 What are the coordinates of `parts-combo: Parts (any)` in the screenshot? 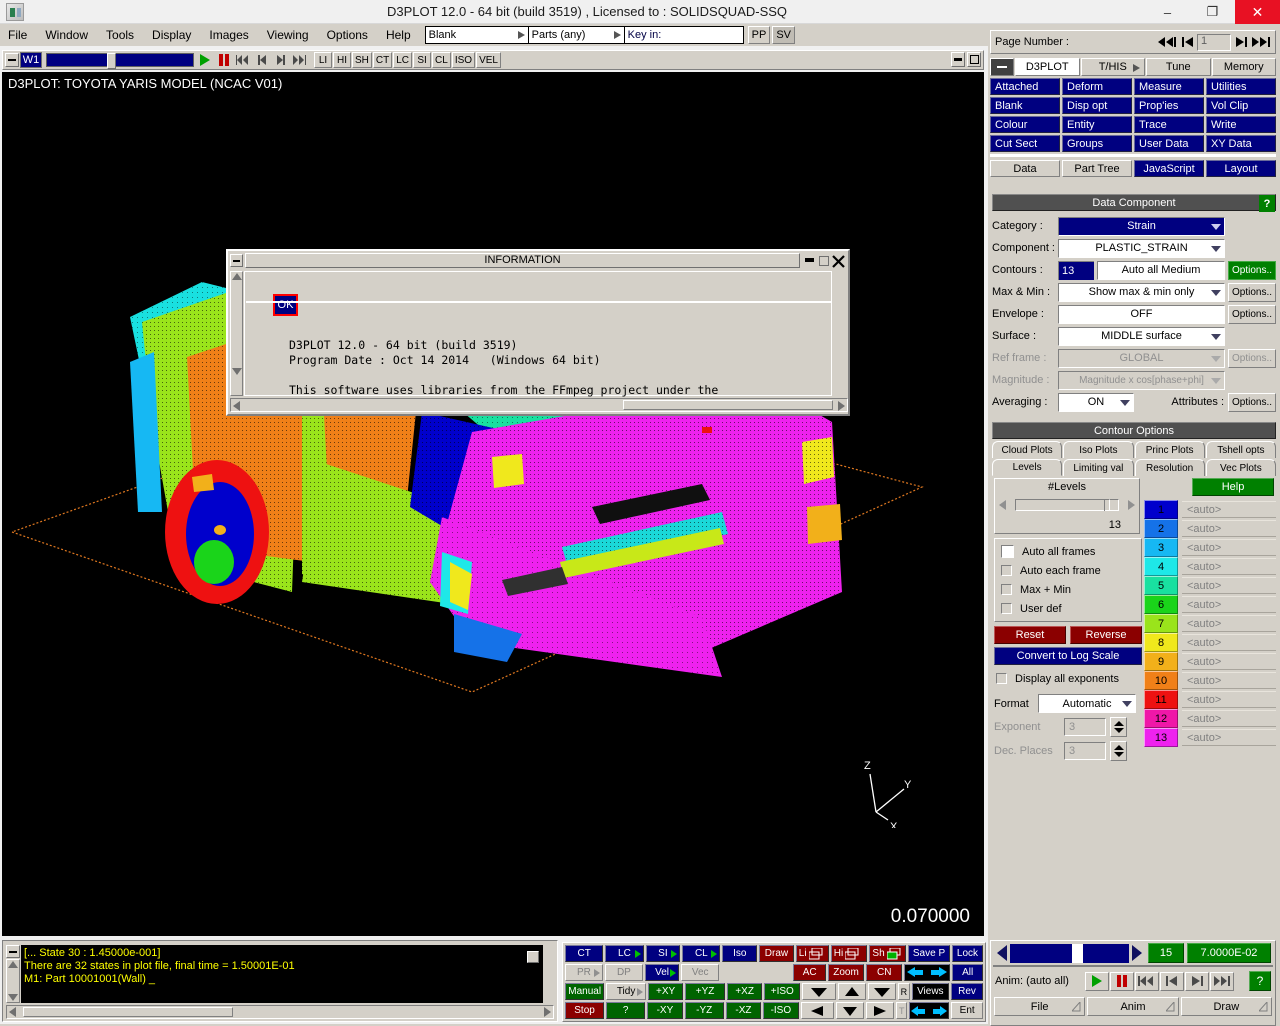 It's located at (576, 35).